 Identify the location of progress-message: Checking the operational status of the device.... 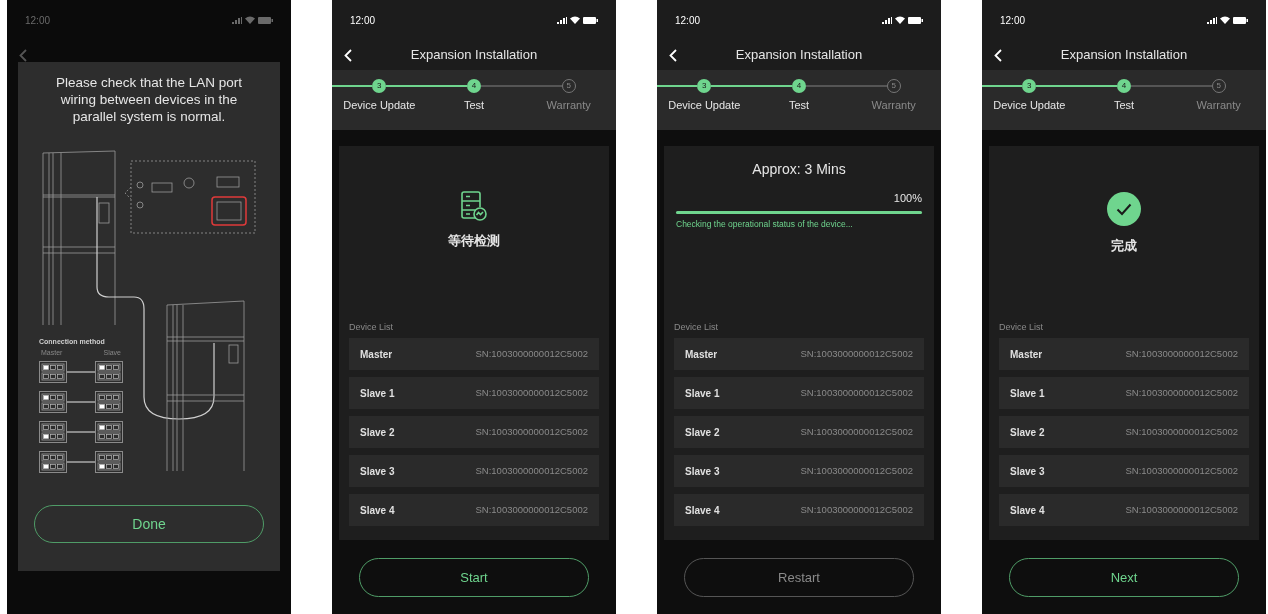
(765, 224).